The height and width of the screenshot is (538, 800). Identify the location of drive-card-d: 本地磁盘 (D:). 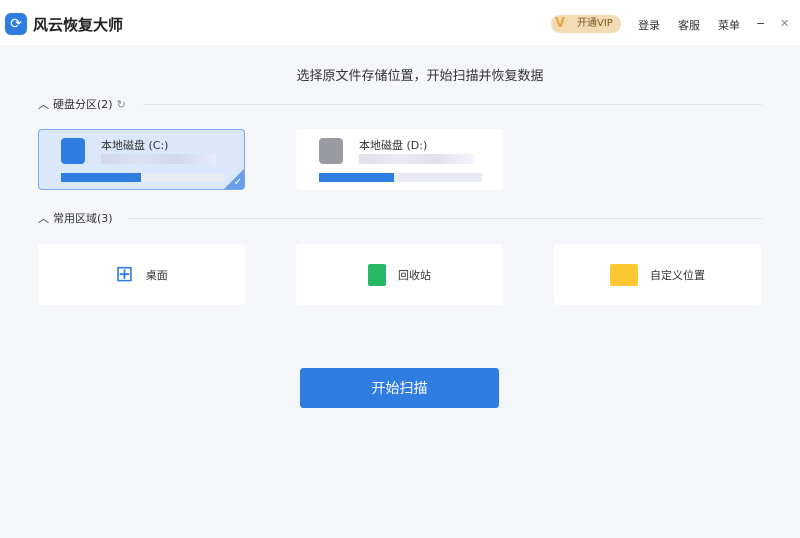
(399, 159).